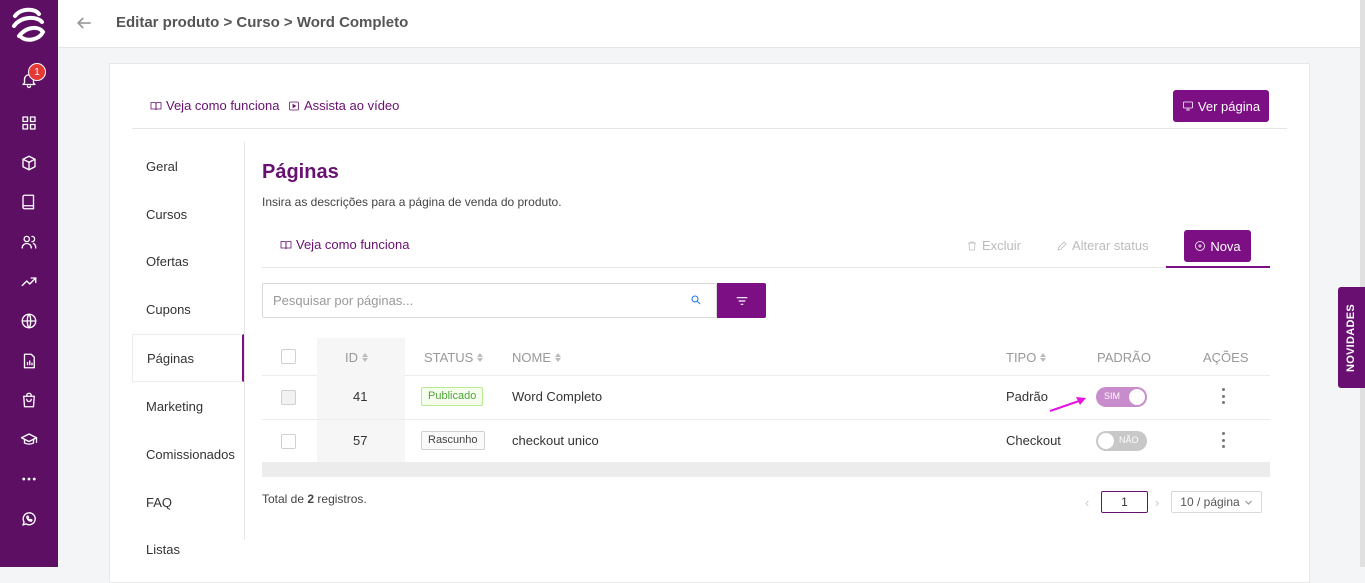 The height and width of the screenshot is (583, 1365). I want to click on nav-item-faq: FAQ, so click(188, 502).